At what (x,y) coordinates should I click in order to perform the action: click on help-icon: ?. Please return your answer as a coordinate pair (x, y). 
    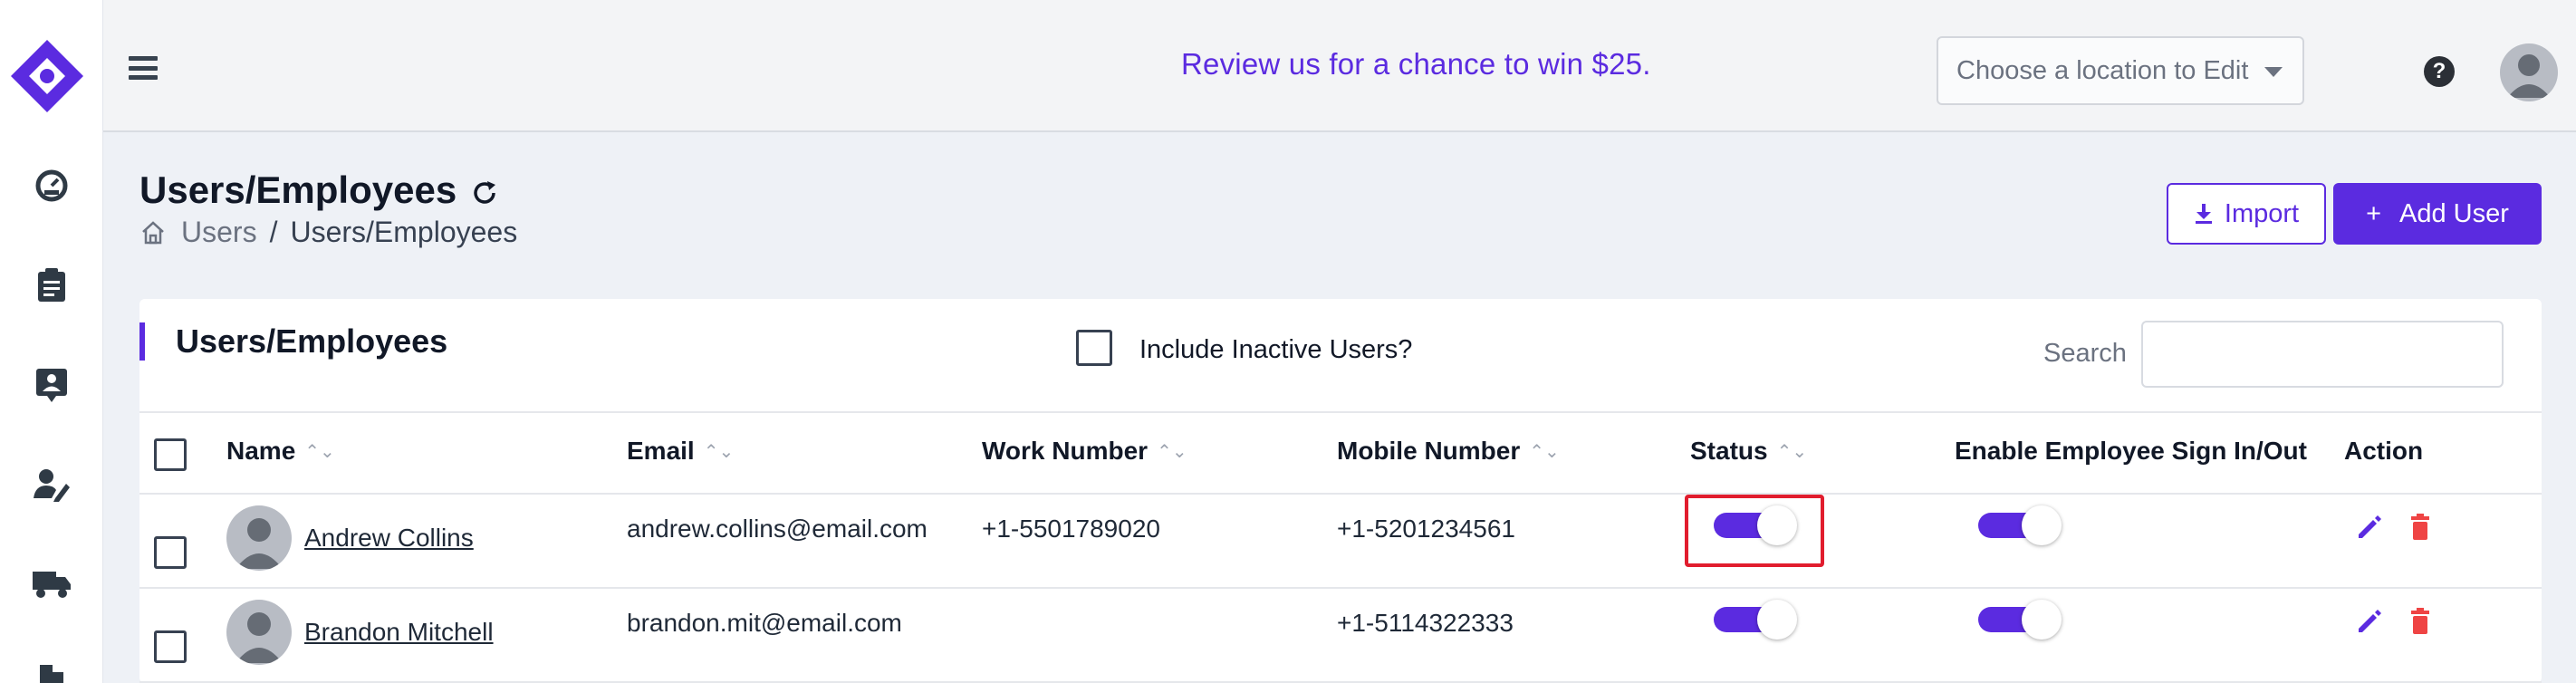
    Looking at the image, I should click on (2439, 71).